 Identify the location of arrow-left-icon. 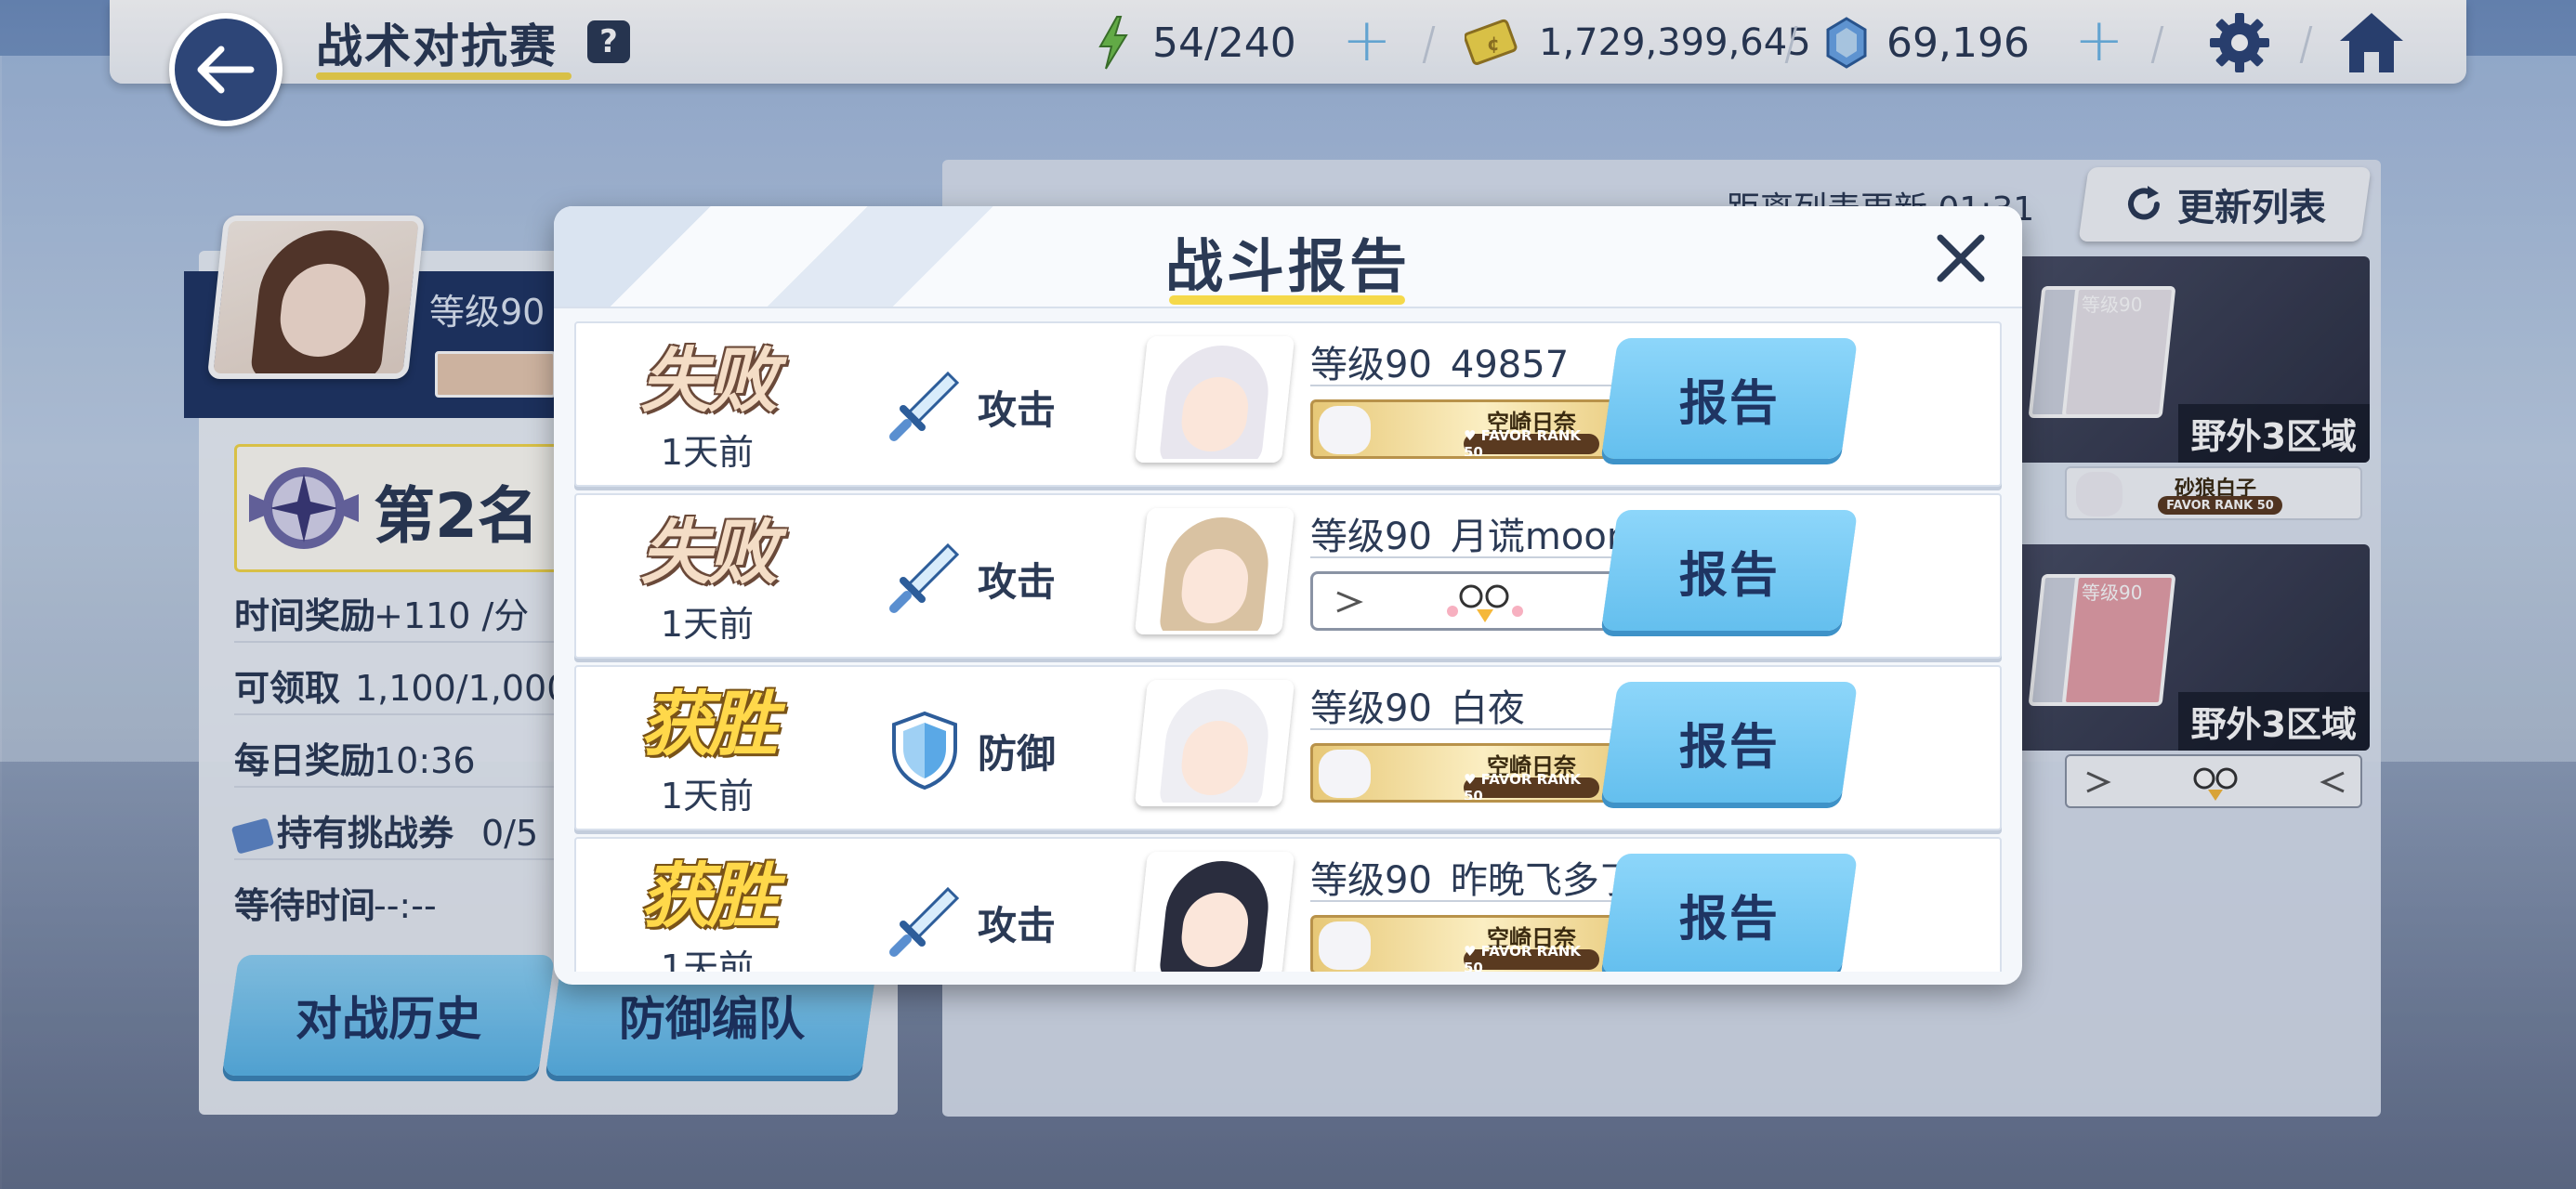
(226, 70).